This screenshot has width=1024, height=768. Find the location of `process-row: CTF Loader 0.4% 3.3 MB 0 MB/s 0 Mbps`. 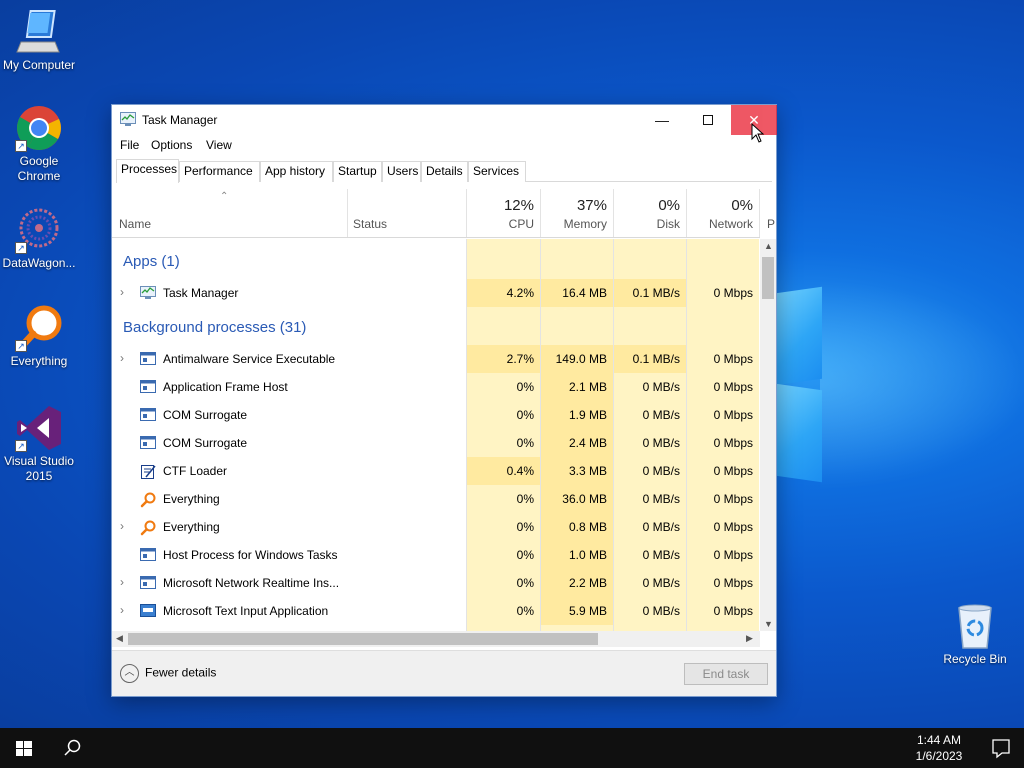

process-row: CTF Loader 0.4% 3.3 MB 0 MB/s 0 Mbps is located at coordinates (436, 471).